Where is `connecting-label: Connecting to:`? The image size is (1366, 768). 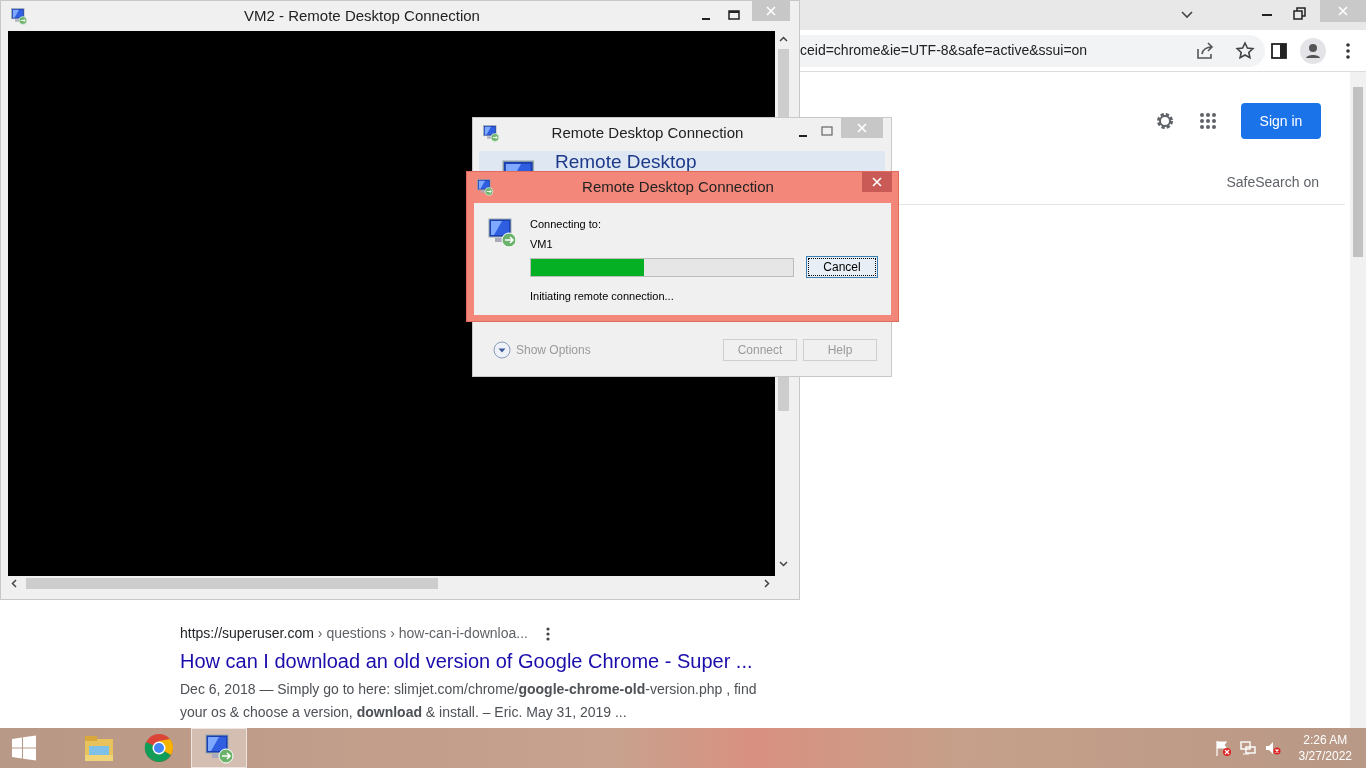
connecting-label: Connecting to: is located at coordinates (566, 224).